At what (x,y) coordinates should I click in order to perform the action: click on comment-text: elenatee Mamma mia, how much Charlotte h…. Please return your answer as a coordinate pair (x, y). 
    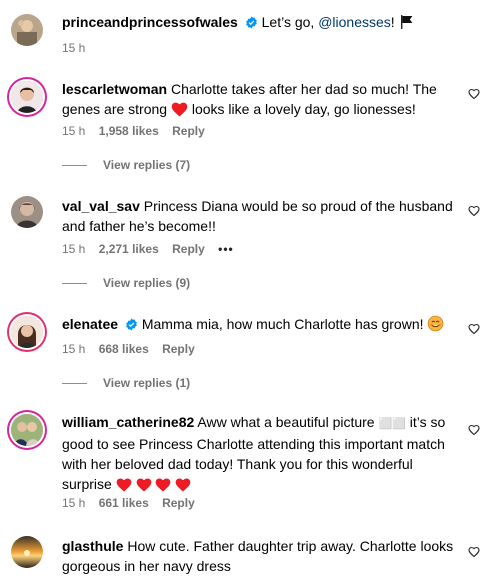
    Looking at the image, I should click on (258, 324).